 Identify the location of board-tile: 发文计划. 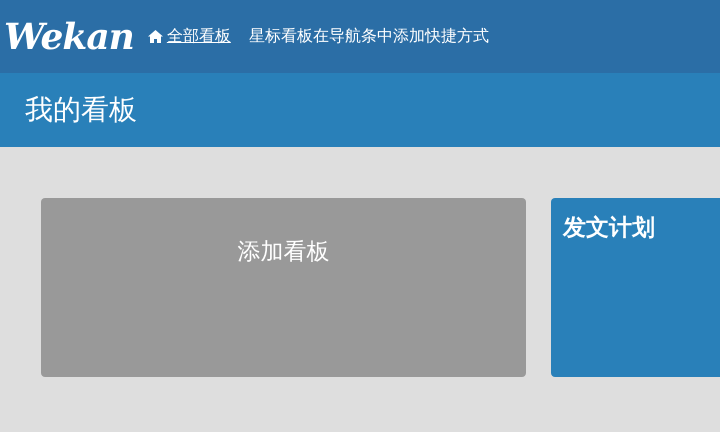
(635, 287).